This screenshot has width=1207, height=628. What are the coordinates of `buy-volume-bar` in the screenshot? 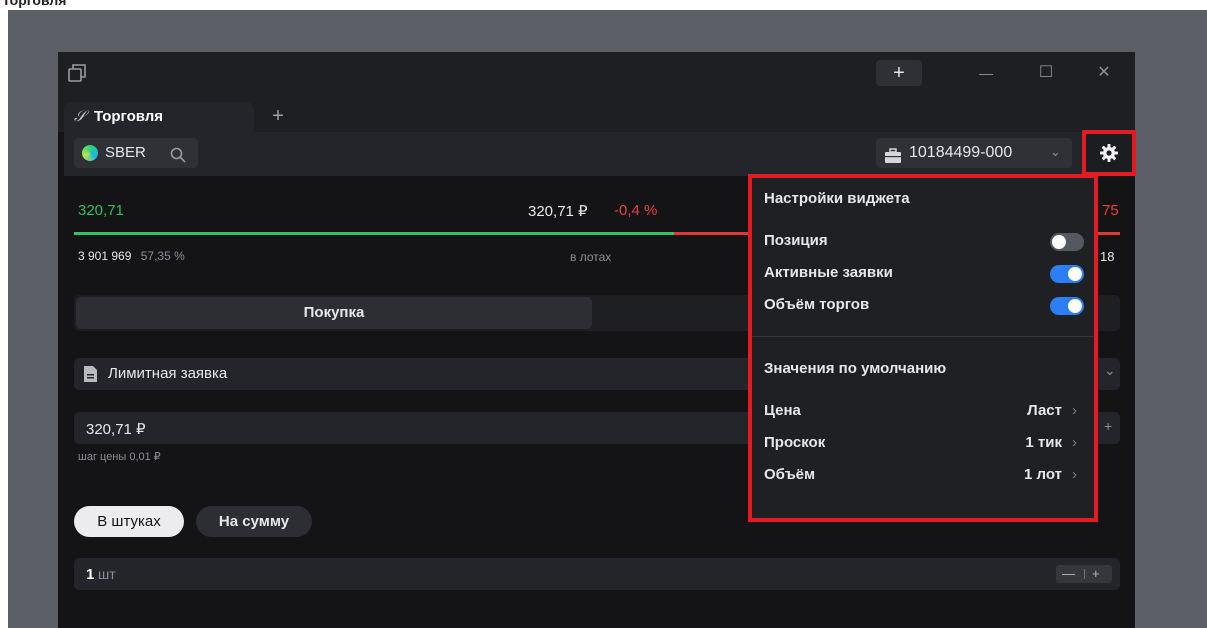 It's located at (374, 233).